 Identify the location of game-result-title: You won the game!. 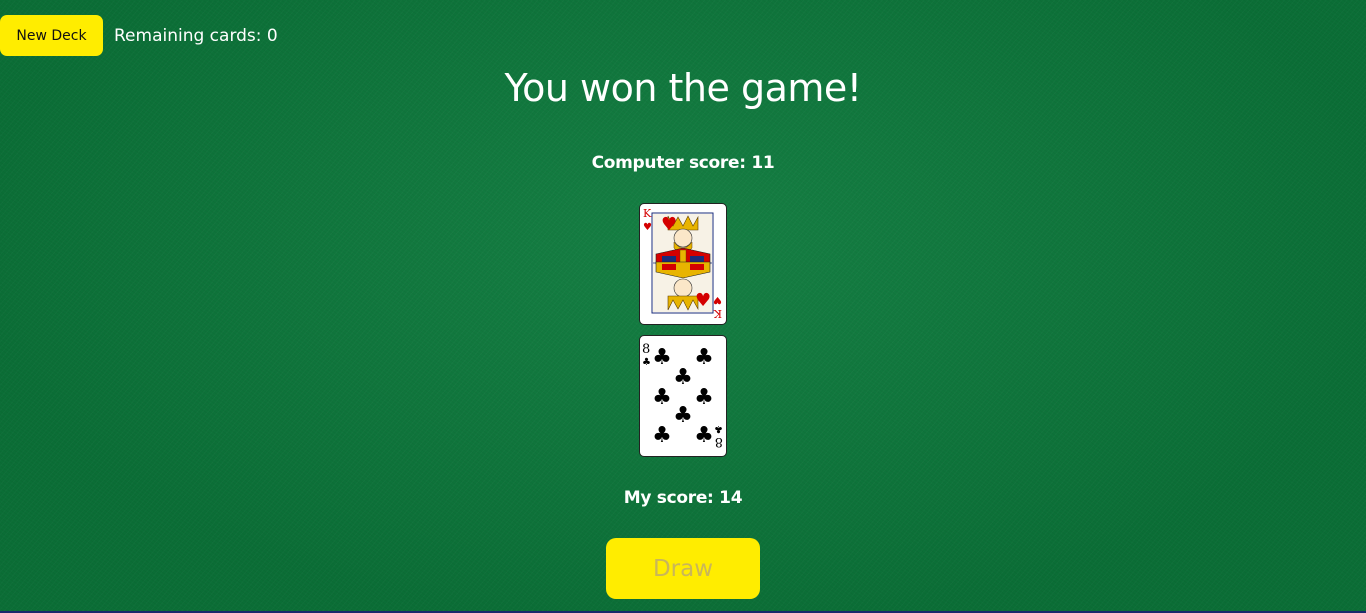
(683, 88).